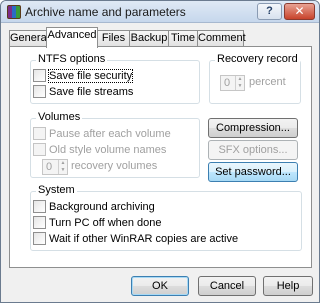 The width and height of the screenshot is (320, 303). I want to click on ok-button: OK, so click(160, 286).